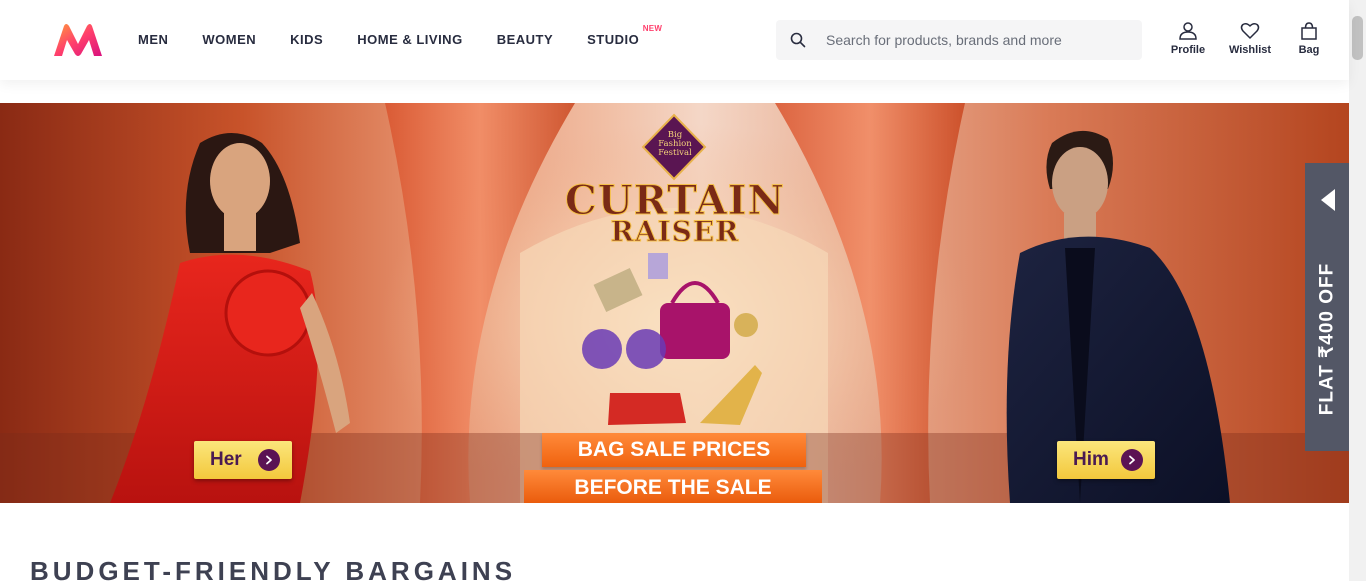 The height and width of the screenshot is (581, 1366). Describe the element at coordinates (1250, 31) in the screenshot. I see `heart-icon` at that location.